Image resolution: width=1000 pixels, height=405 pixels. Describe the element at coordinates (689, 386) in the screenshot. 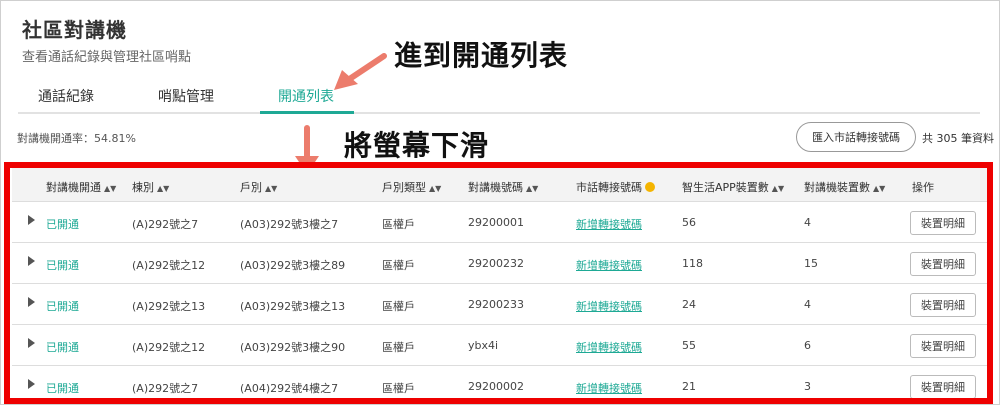

I see `app-devices-cell: 21` at that location.